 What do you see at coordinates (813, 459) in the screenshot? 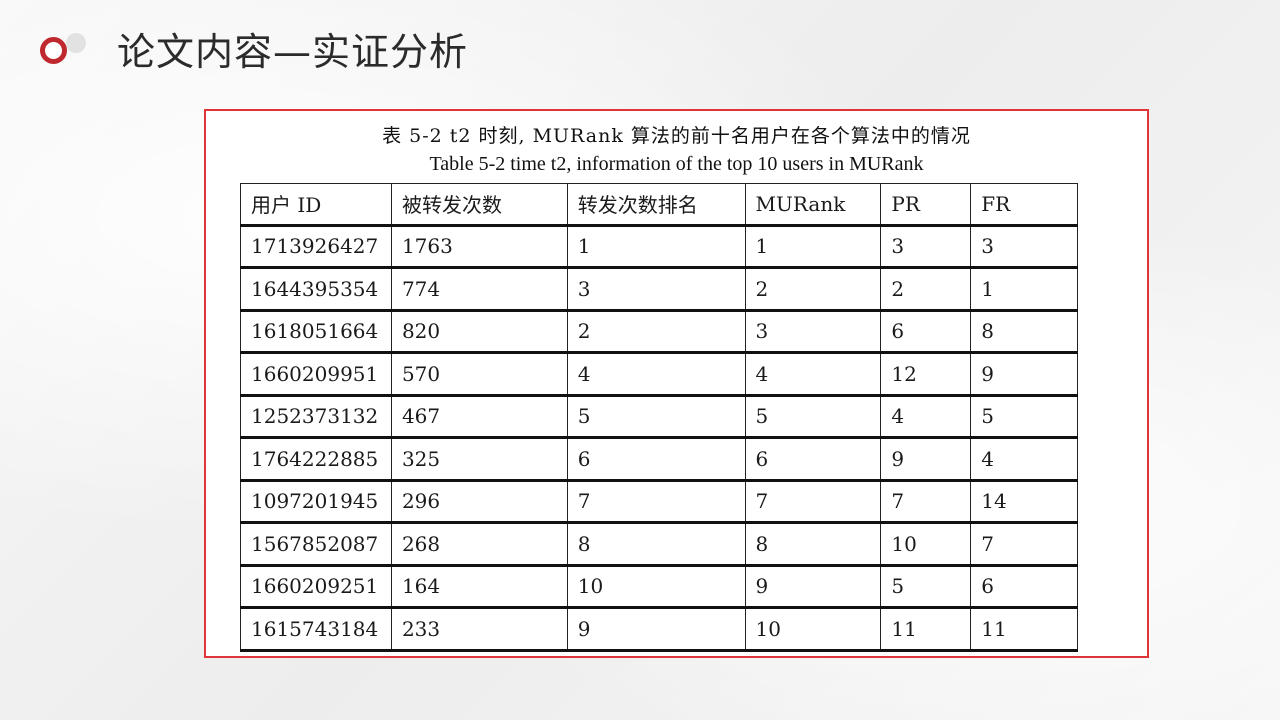
I see `cell-murank: 6` at bounding box center [813, 459].